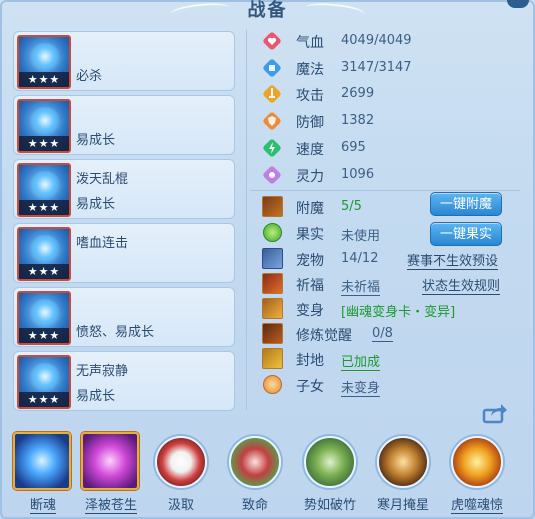  Describe the element at coordinates (330, 462) in the screenshot. I see `unstoppable-icon` at that location.